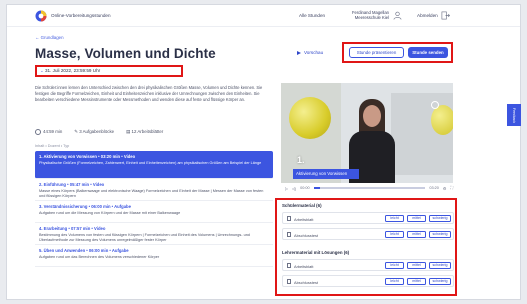 The width and height of the screenshot is (527, 304). What do you see at coordinates (301, 160) in the screenshot?
I see `video-number: 1.` at bounding box center [301, 160].